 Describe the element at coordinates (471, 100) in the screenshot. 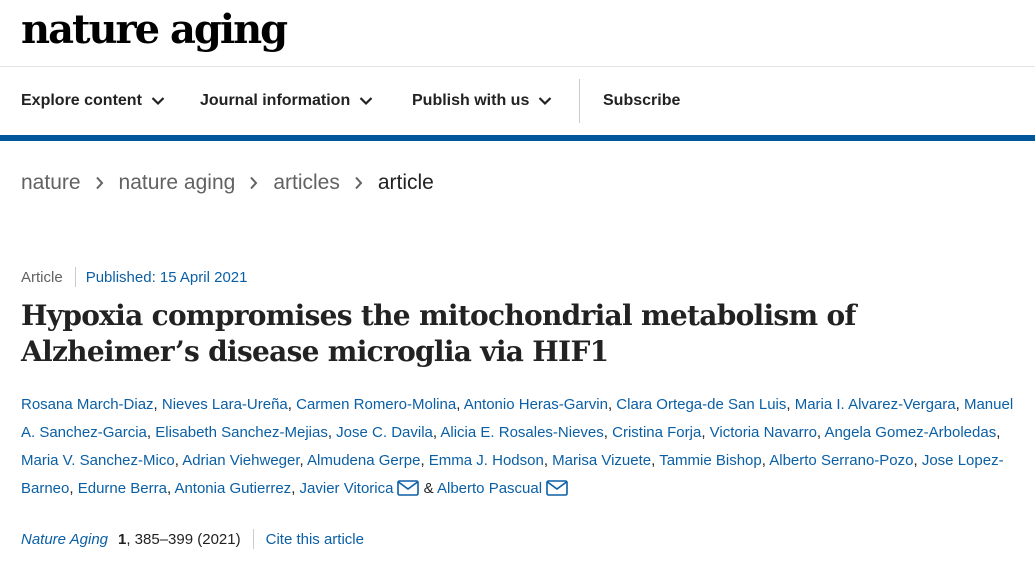

I see `nav-publish-label: Publish with us` at that location.